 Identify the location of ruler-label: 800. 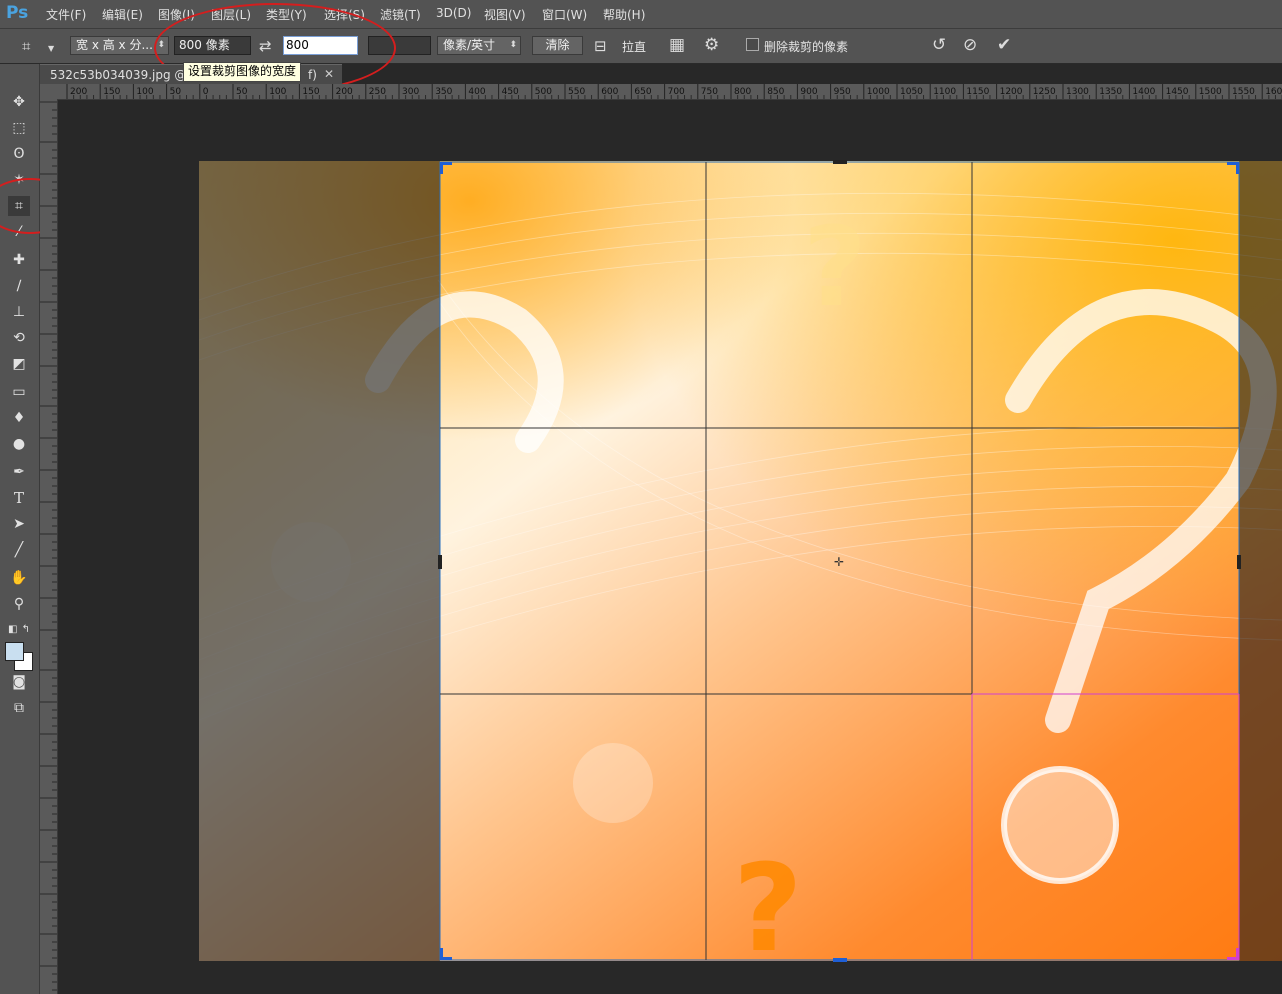
(742, 92).